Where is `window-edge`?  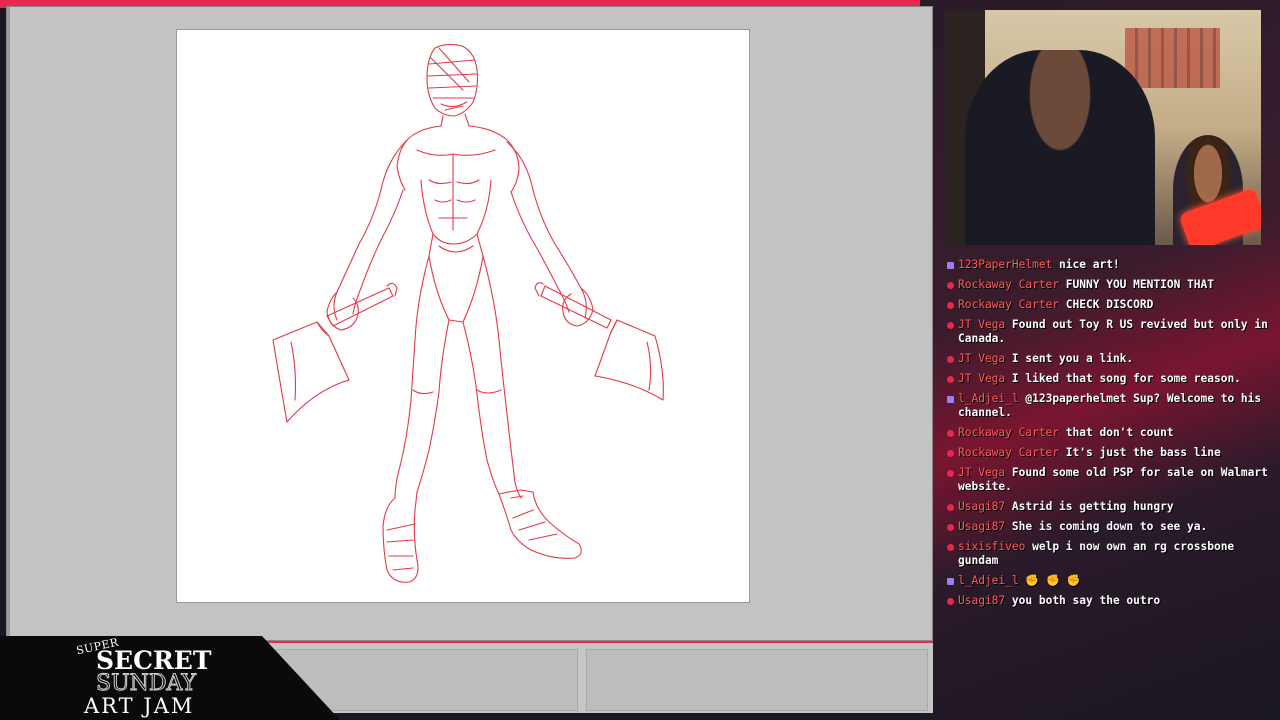 window-edge is located at coordinates (8, 323).